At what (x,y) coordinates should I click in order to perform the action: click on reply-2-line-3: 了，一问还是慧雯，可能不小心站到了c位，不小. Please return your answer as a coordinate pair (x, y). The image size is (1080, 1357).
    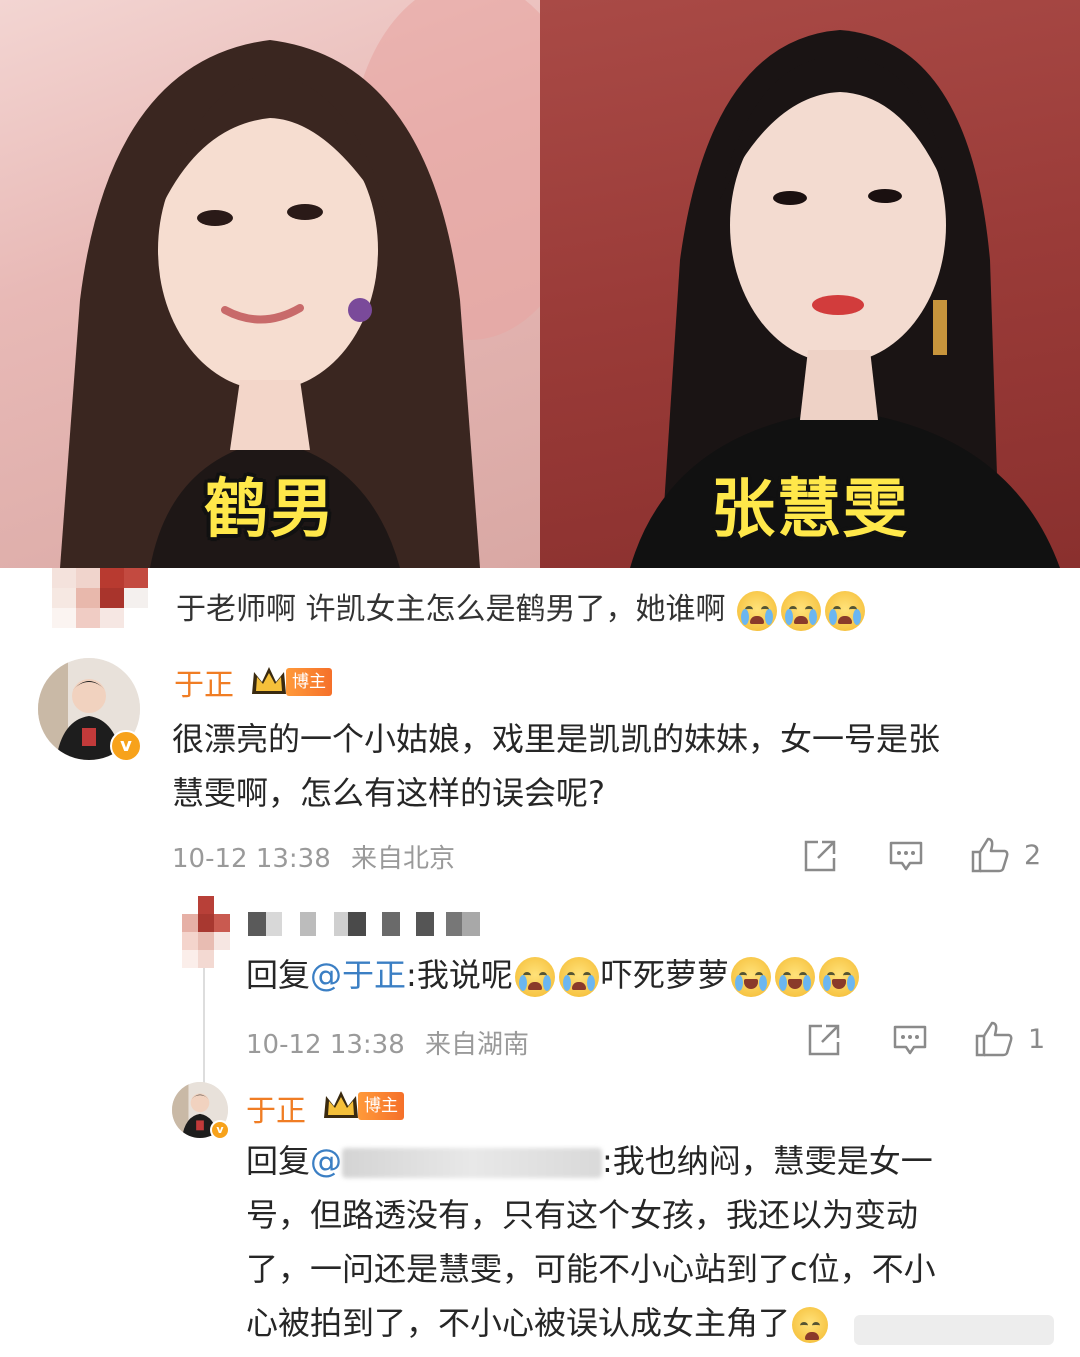
    Looking at the image, I should click on (591, 1269).